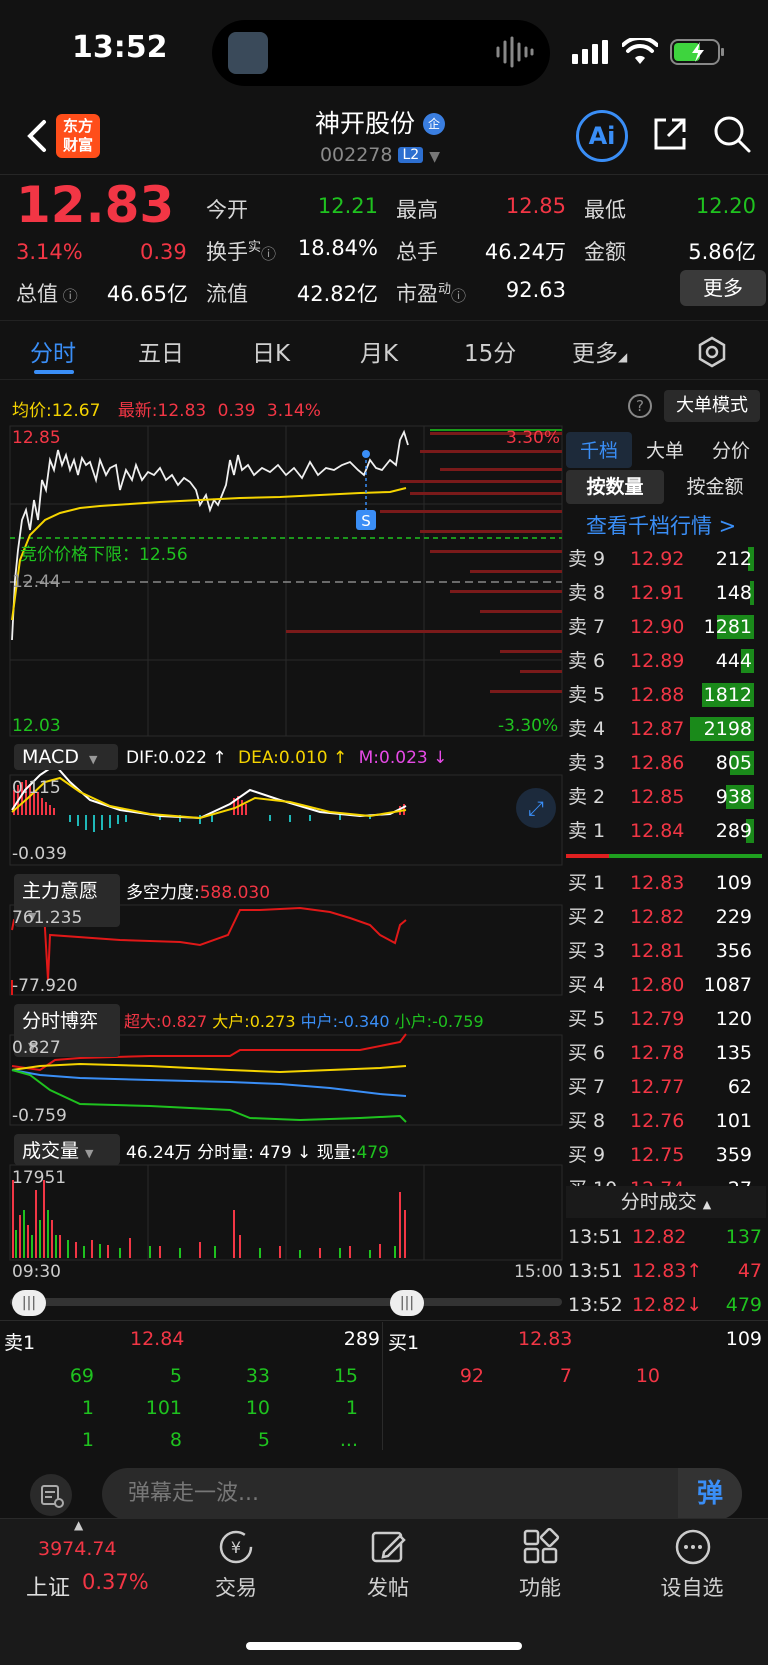  Describe the element at coordinates (666, 729) in the screenshot. I see `ask-row: 卖 4 12.87 2198` at that location.